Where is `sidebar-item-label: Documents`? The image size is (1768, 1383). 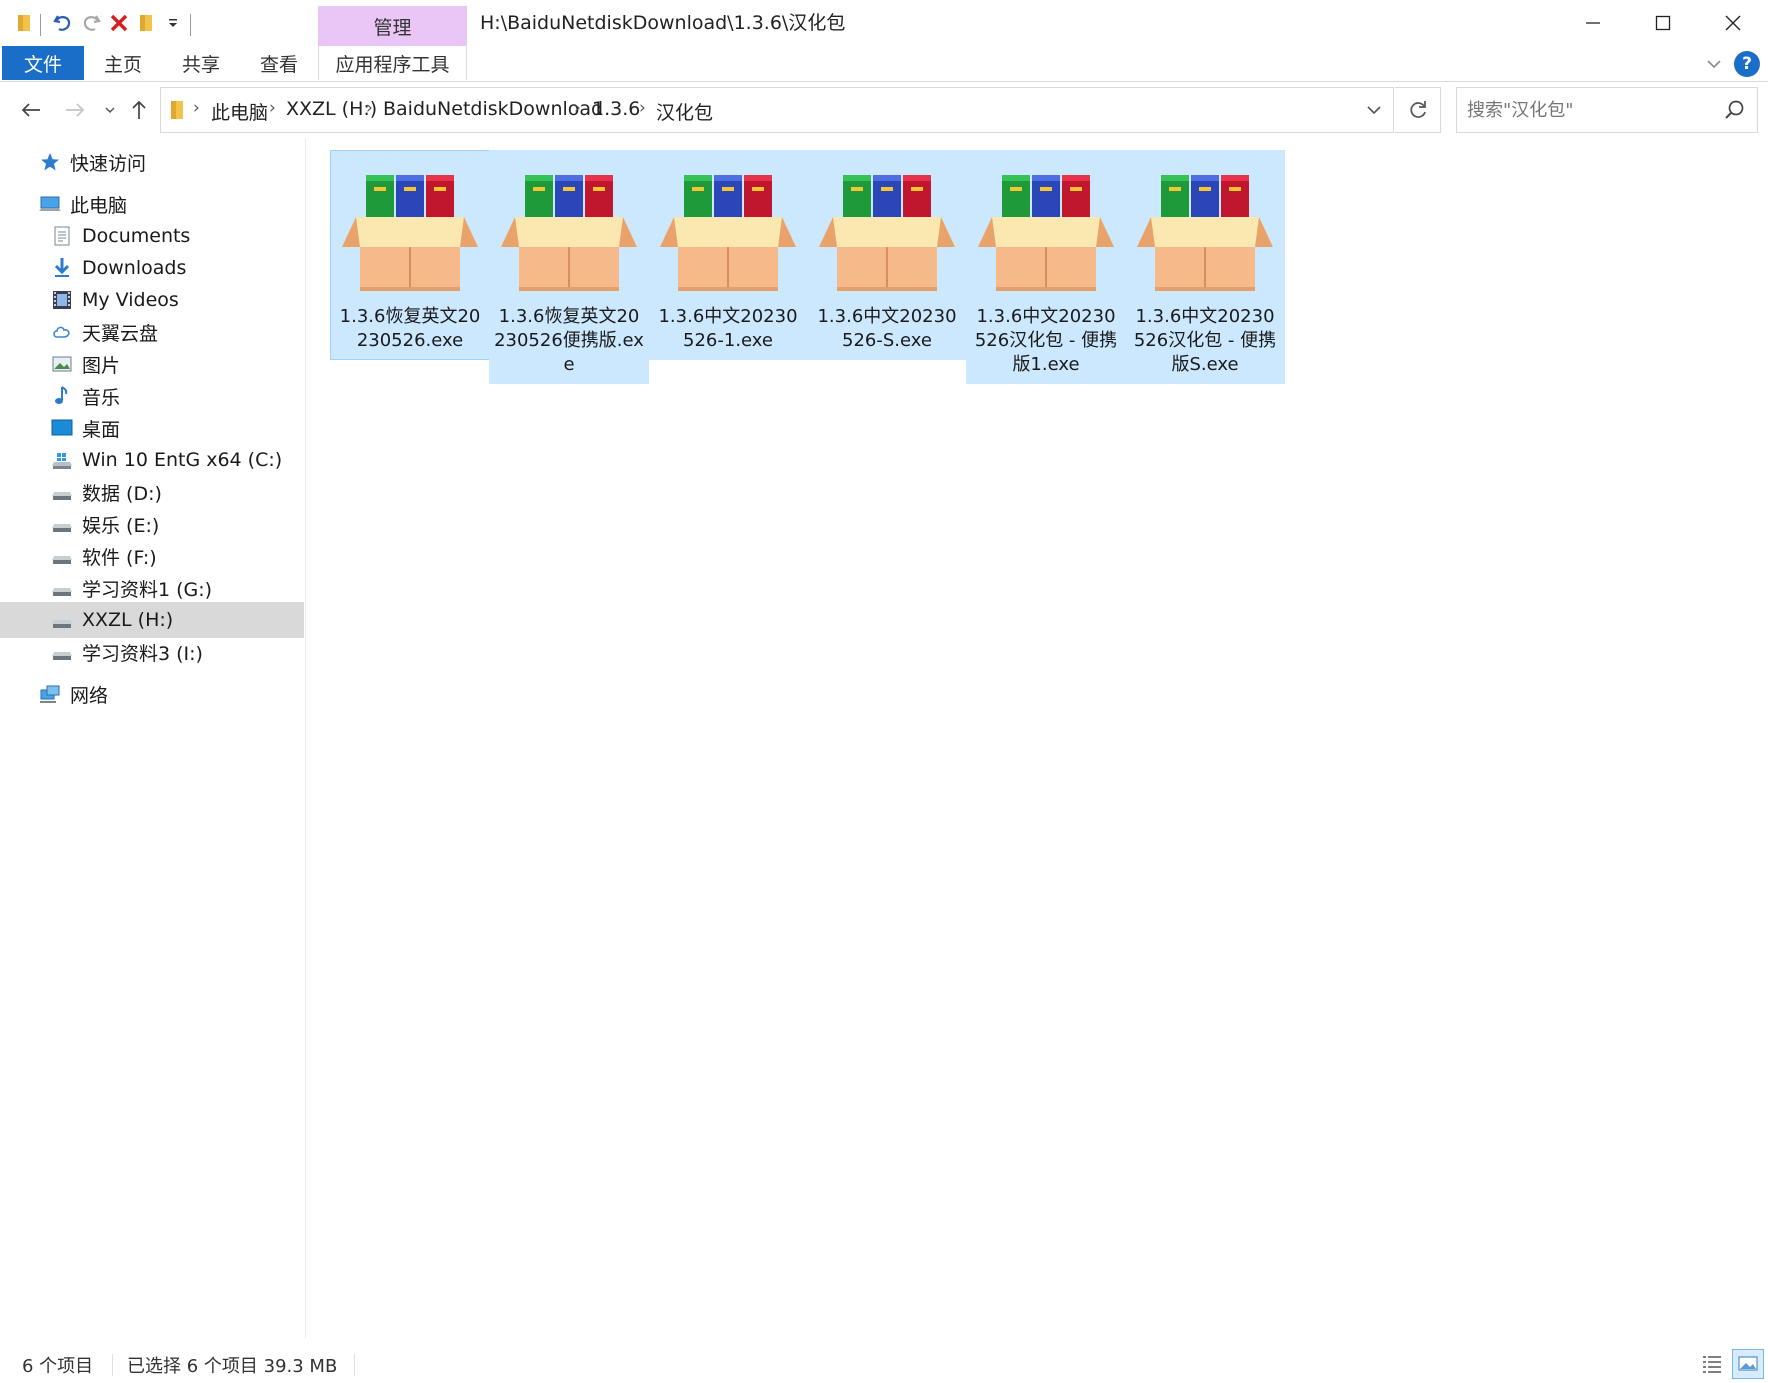
sidebar-item-label: Documents is located at coordinates (136, 236).